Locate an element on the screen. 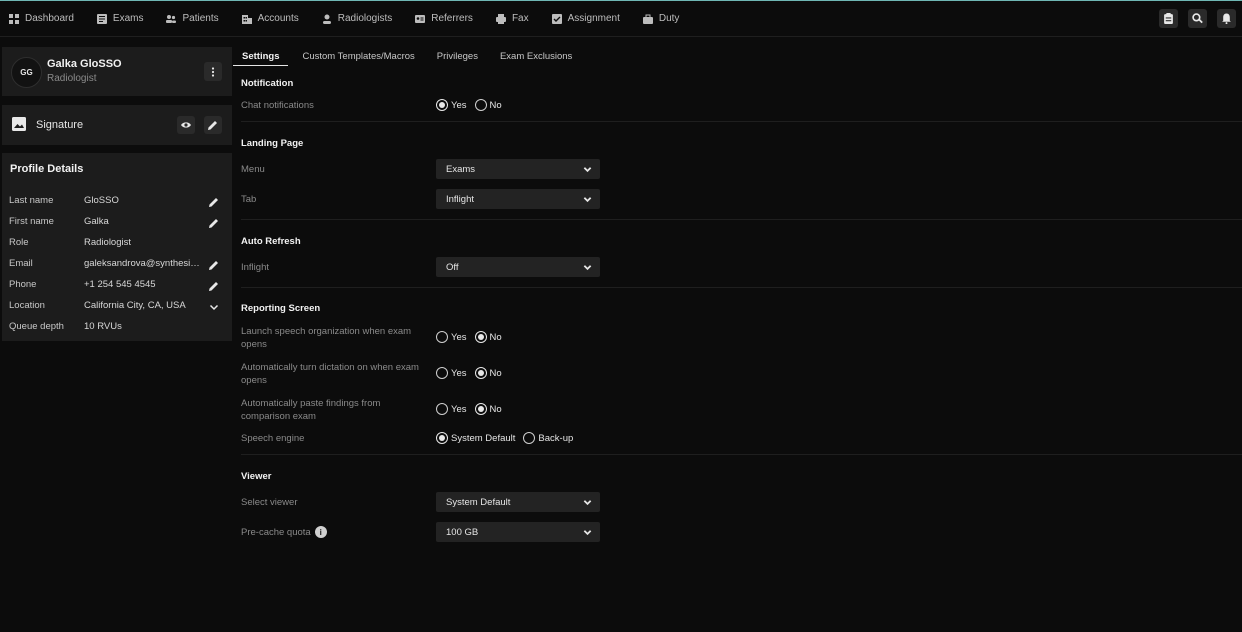  profile-details-title: Profile Details is located at coordinates (47, 169).